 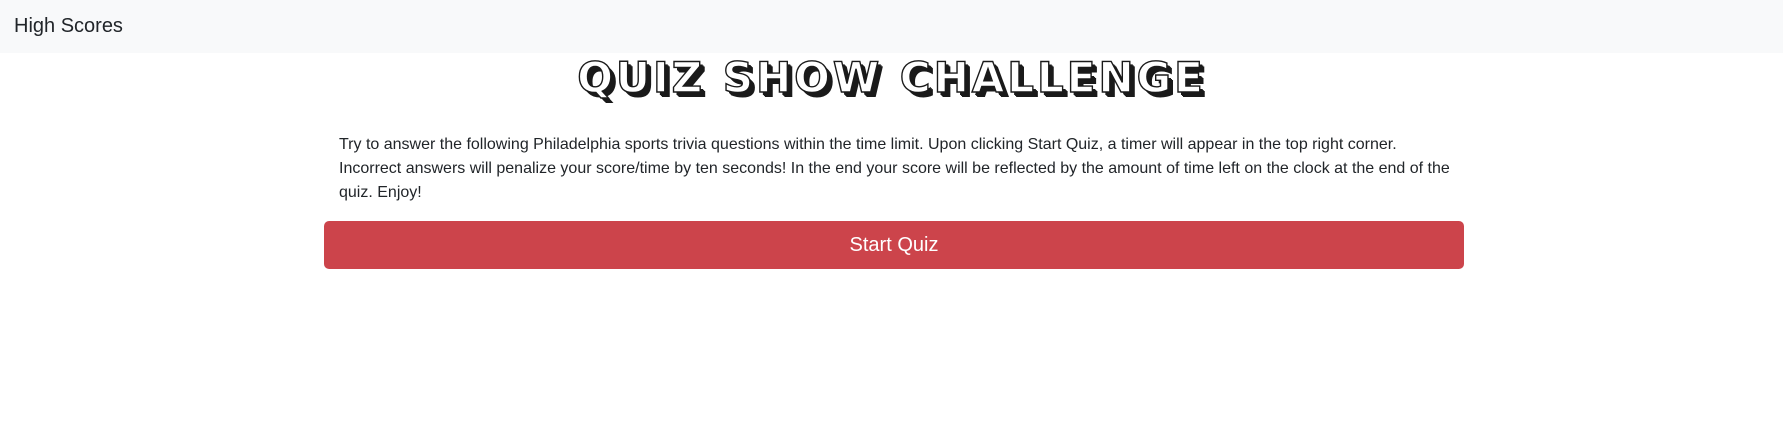 What do you see at coordinates (68, 26) in the screenshot?
I see `high-scores-link: High Scores` at bounding box center [68, 26].